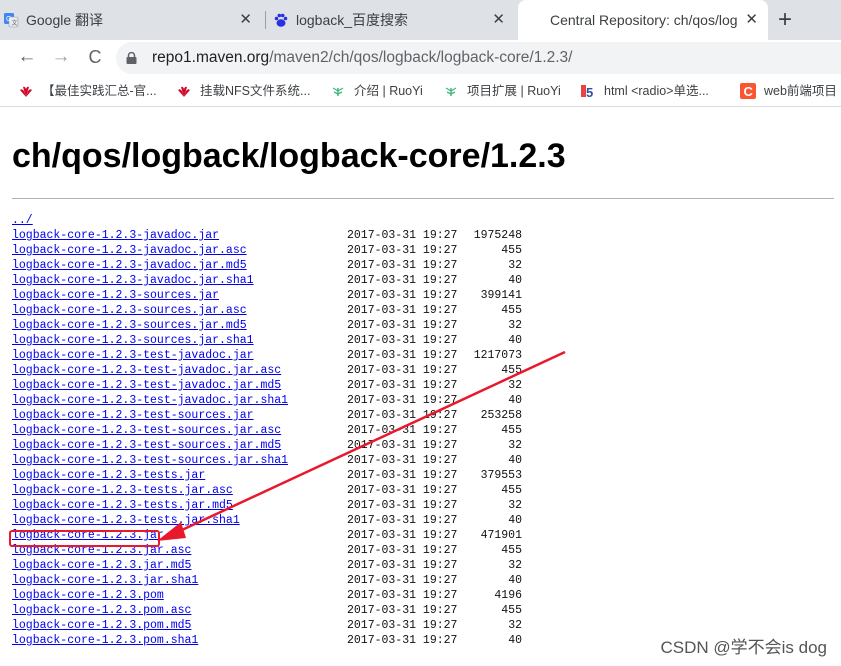 Image resolution: width=841 pixels, height=666 pixels. What do you see at coordinates (146, 445) in the screenshot?
I see `file-link: logback-core-1.2.3-test-sources.jar.md5` at bounding box center [146, 445].